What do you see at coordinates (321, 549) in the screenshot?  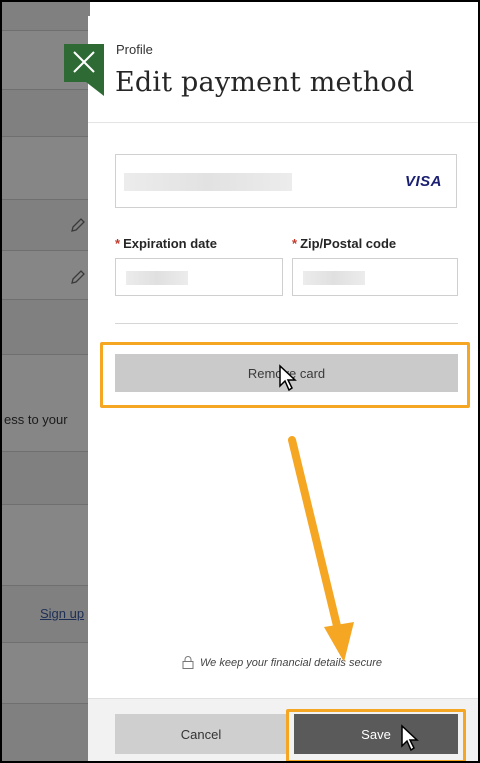 I see `annotation-arrow` at bounding box center [321, 549].